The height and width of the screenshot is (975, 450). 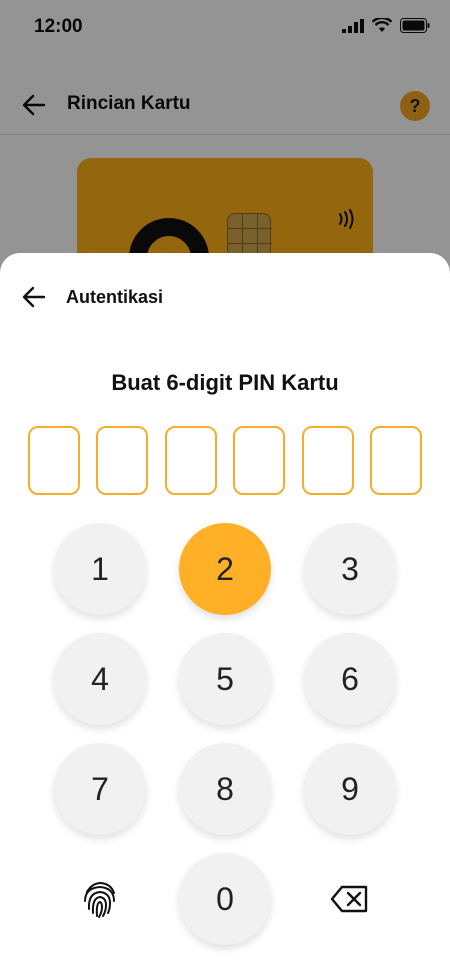 I want to click on fingerprint-button, so click(x=100, y=899).